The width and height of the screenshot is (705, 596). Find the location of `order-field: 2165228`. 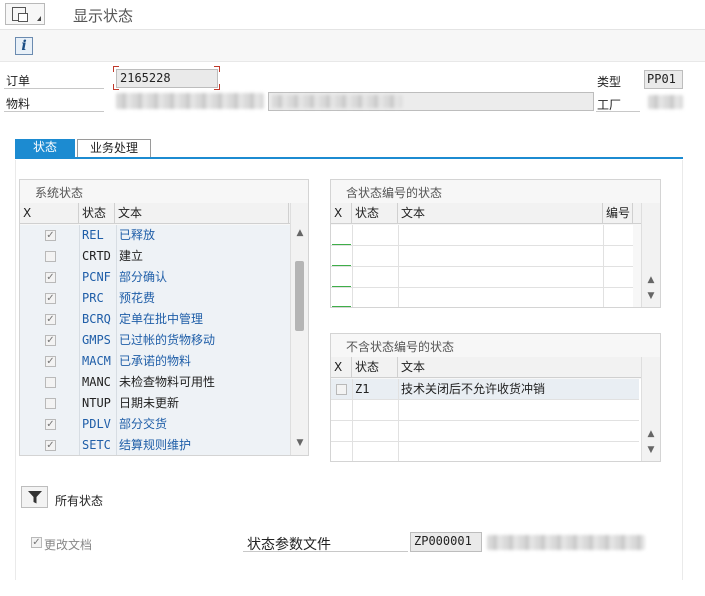

order-field: 2165228 is located at coordinates (167, 78).